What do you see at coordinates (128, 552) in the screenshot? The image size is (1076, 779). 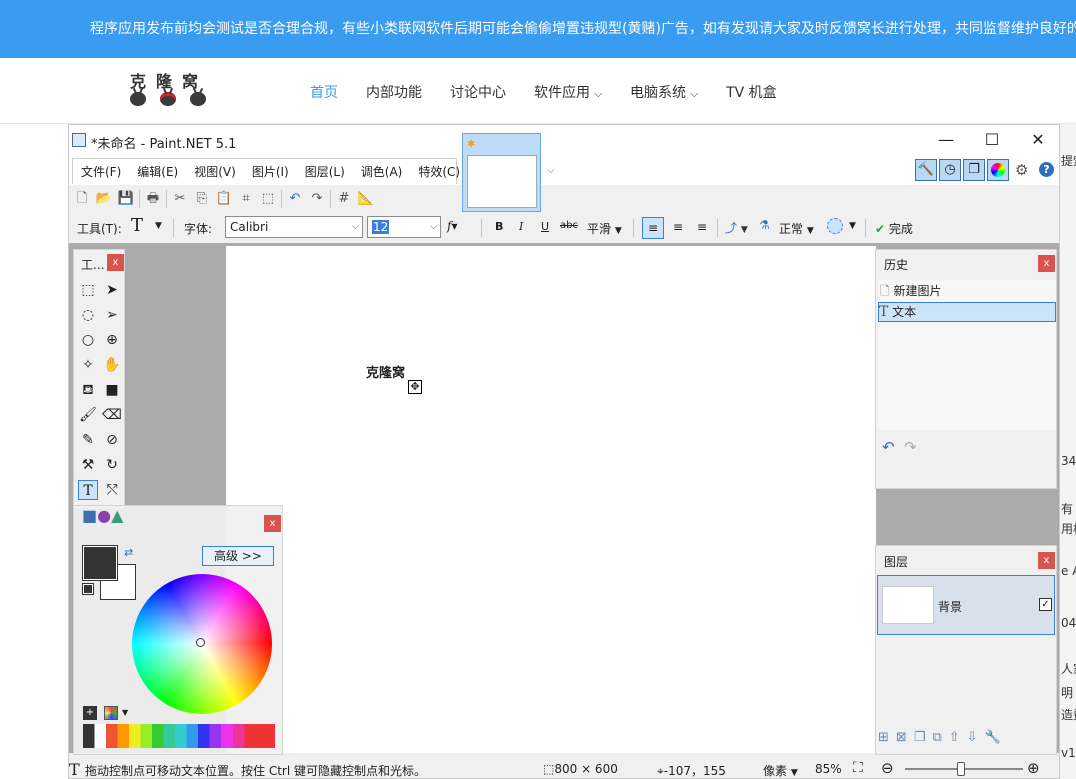 I see `swap-colors-icon: ⇄` at bounding box center [128, 552].